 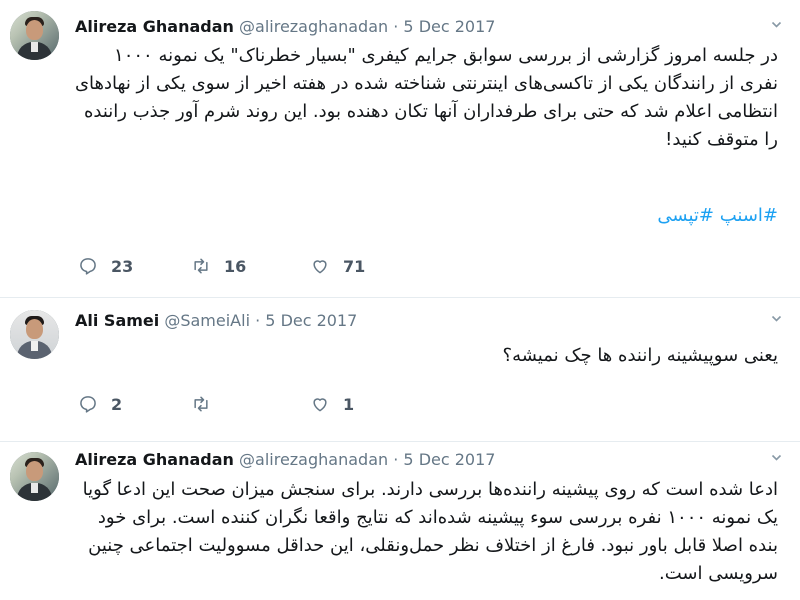 What do you see at coordinates (218, 266) in the screenshot?
I see `retweet-button: 16` at bounding box center [218, 266].